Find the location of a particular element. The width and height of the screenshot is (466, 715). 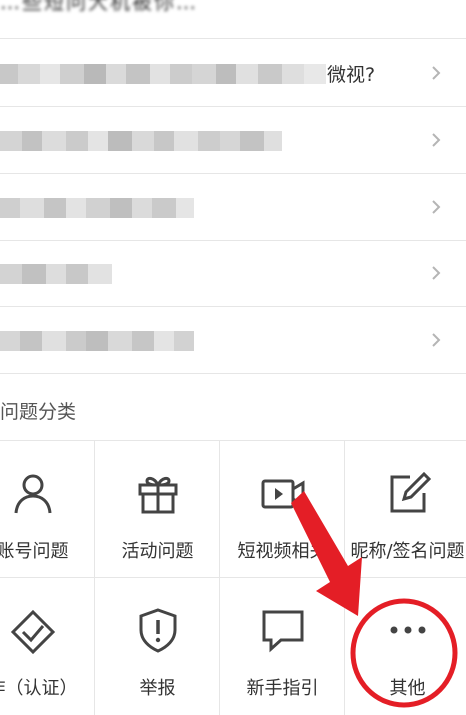

more-dots-icon is located at coordinates (407, 630).